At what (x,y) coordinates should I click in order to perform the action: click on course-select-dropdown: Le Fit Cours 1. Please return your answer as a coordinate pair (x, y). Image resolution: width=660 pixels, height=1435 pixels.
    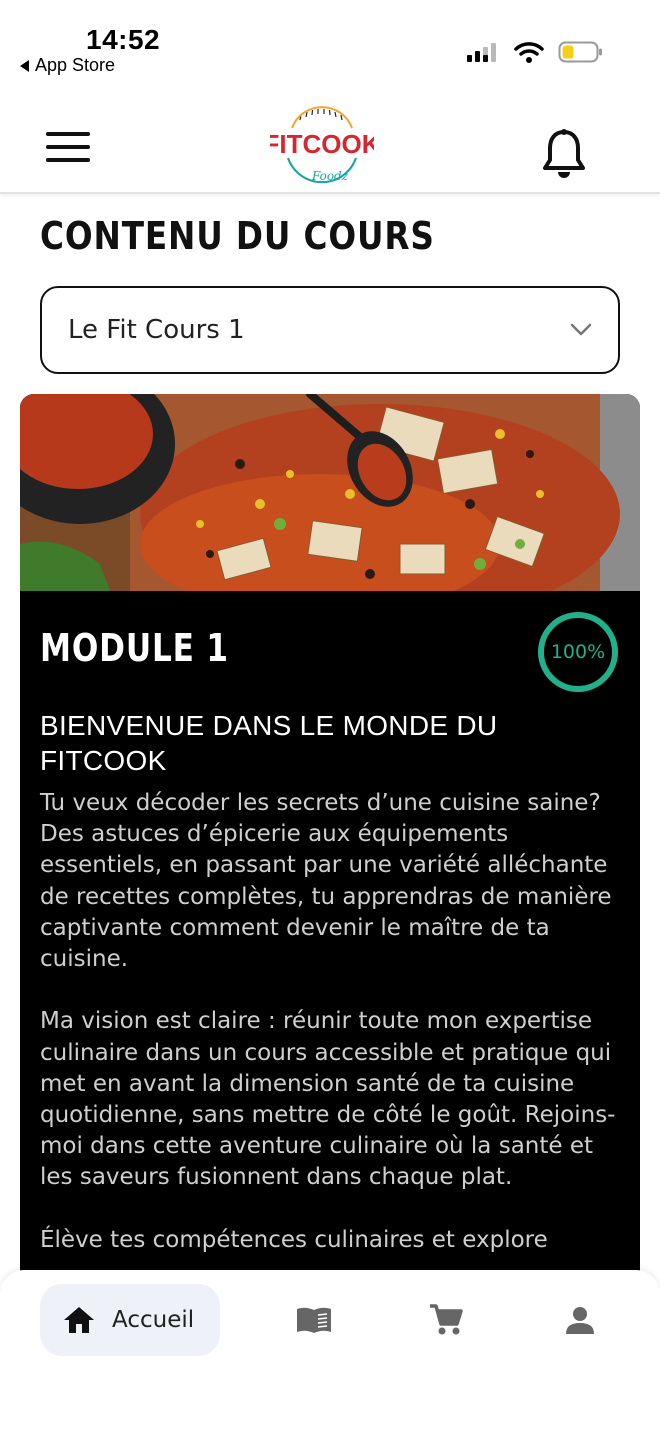
    Looking at the image, I should click on (330, 330).